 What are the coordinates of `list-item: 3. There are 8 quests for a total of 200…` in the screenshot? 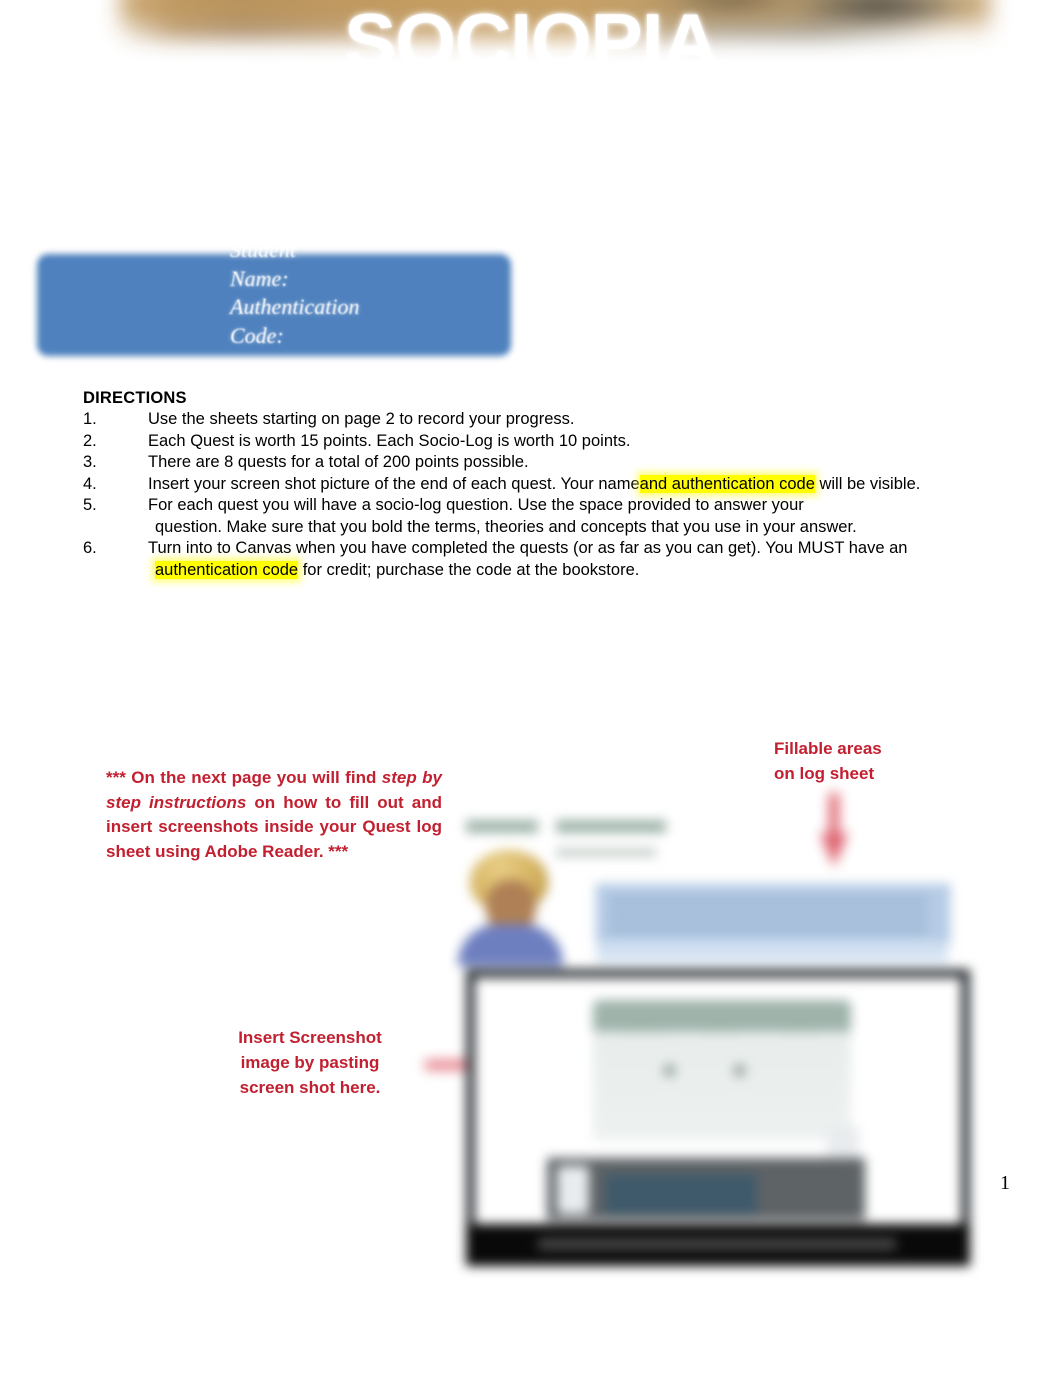 It's located at (565, 463).